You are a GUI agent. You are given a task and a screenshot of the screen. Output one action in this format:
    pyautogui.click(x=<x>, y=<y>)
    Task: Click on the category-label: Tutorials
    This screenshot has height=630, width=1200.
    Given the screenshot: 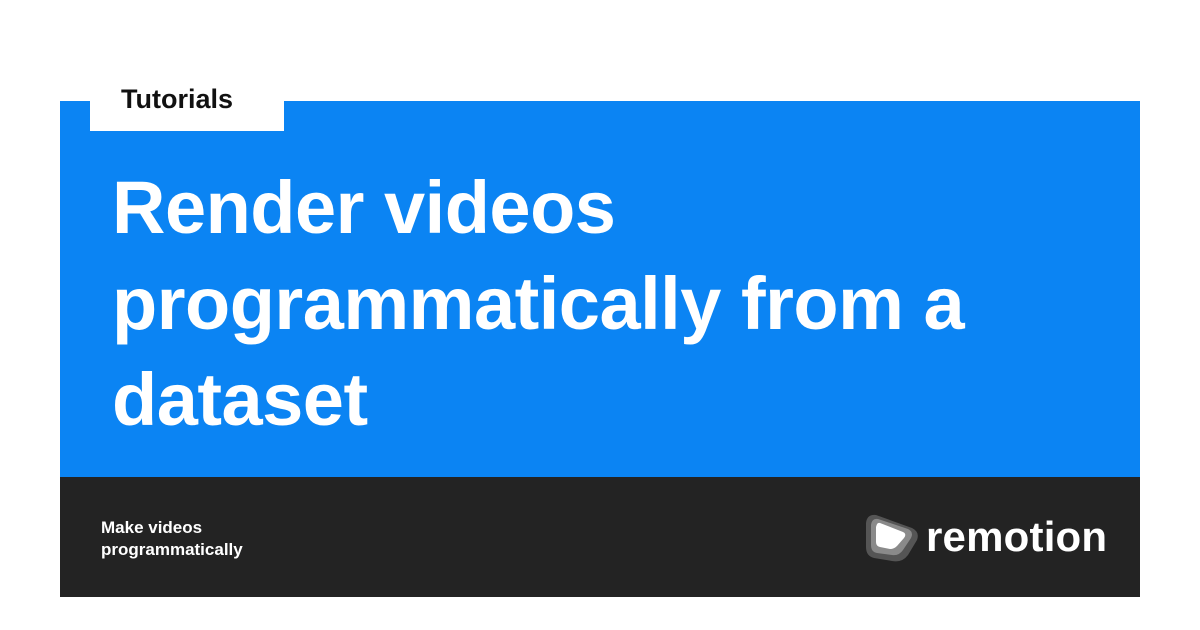 What is the action you would take?
    pyautogui.click(x=177, y=99)
    